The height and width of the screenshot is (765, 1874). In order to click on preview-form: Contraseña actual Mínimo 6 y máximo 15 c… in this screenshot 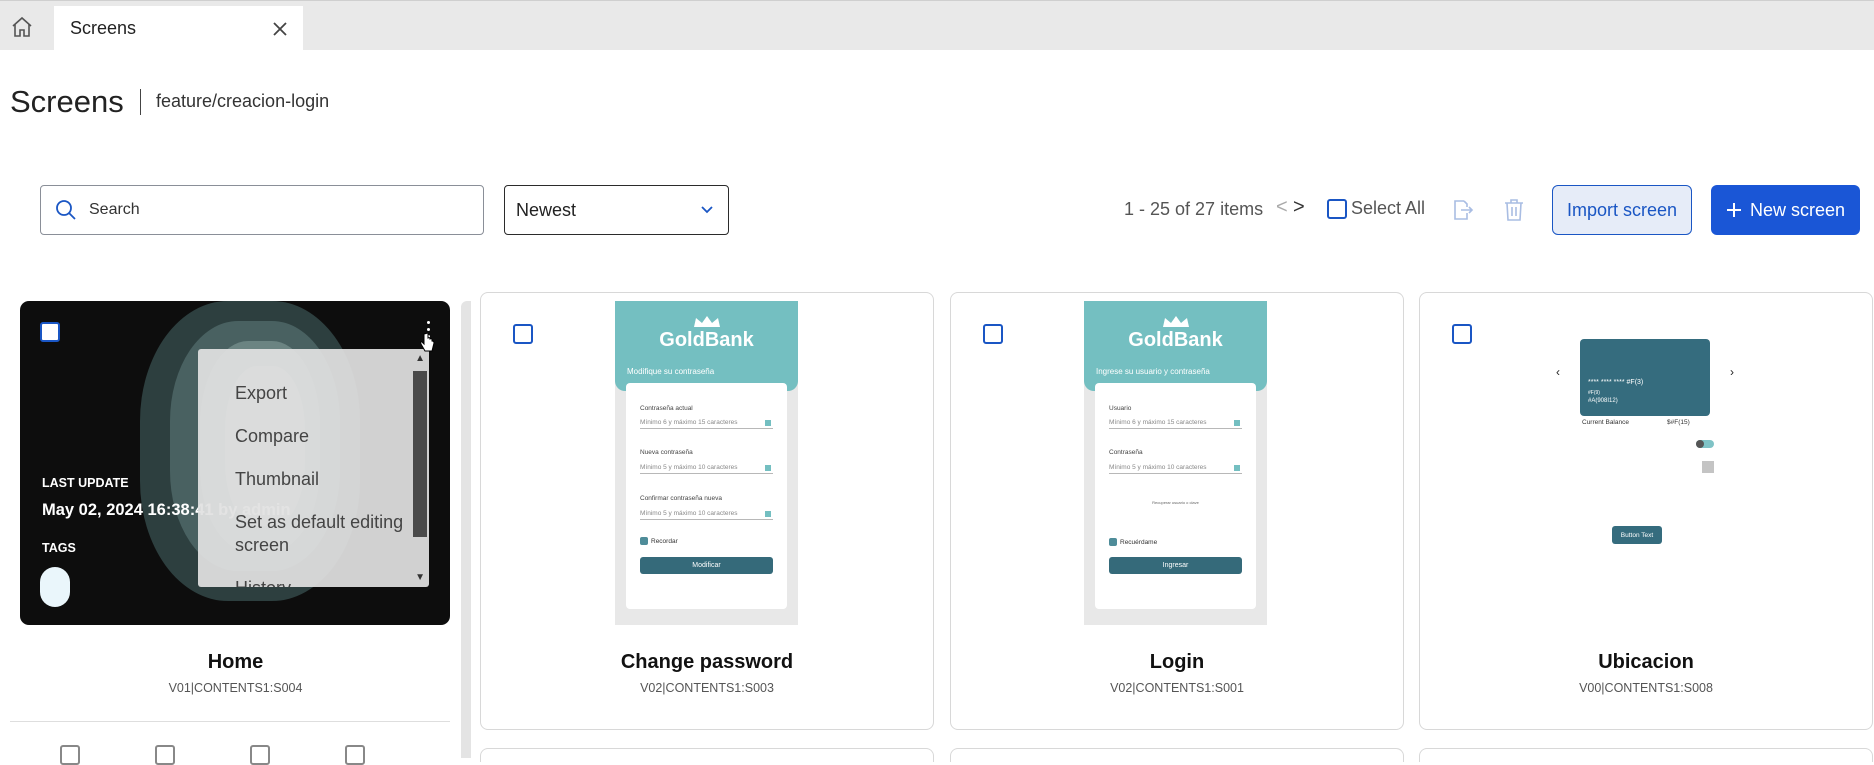, I will do `click(706, 496)`.